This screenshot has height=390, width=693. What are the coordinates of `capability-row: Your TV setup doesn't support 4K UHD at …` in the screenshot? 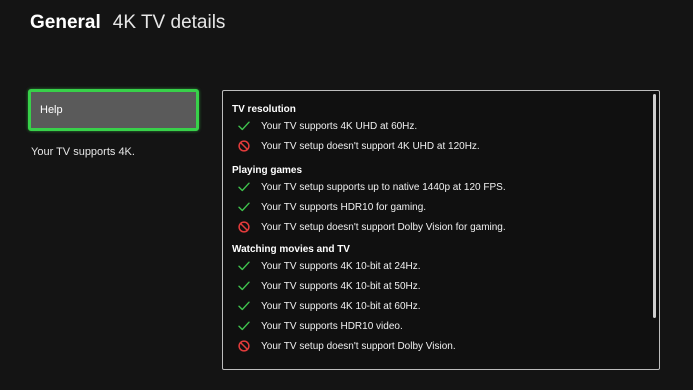 It's located at (438, 146).